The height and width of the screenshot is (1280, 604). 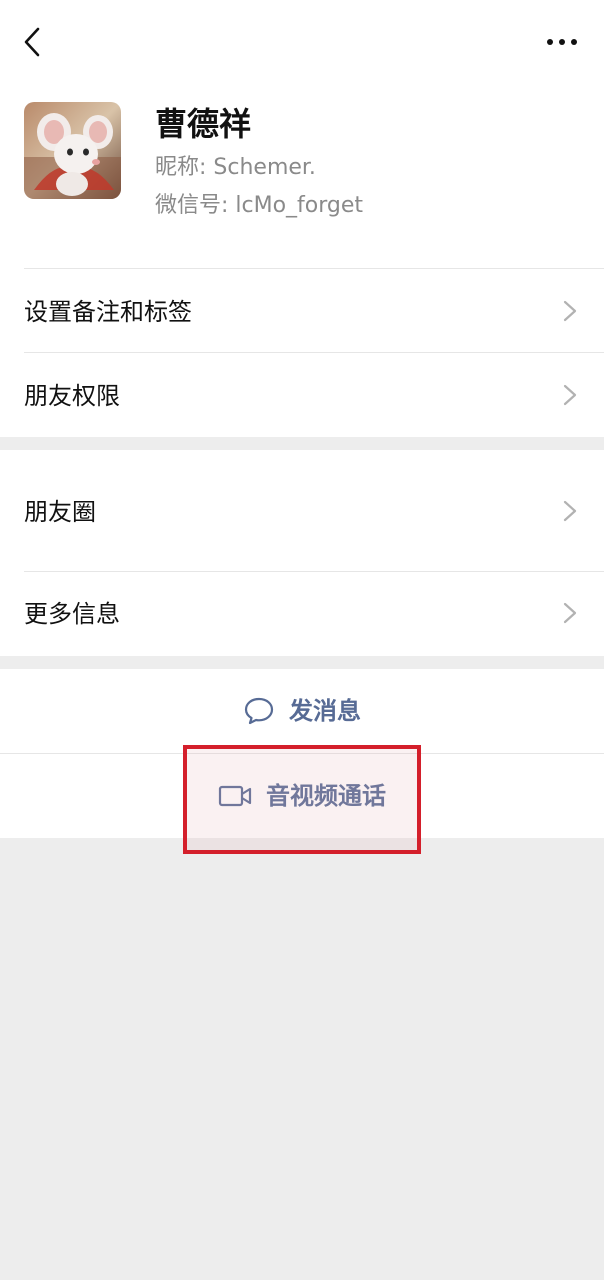 What do you see at coordinates (302, 510) in the screenshot?
I see `moments-row: 朋友圈` at bounding box center [302, 510].